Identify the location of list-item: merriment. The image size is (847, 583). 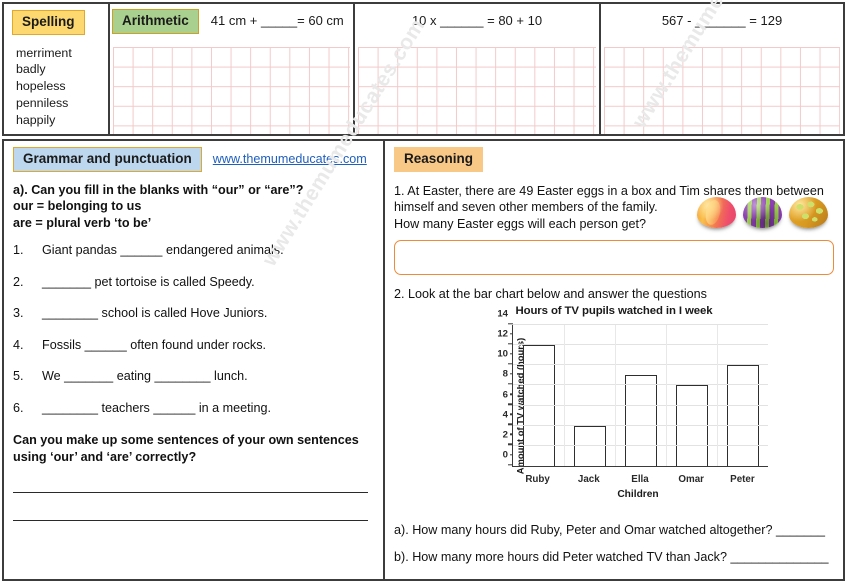
(44, 52).